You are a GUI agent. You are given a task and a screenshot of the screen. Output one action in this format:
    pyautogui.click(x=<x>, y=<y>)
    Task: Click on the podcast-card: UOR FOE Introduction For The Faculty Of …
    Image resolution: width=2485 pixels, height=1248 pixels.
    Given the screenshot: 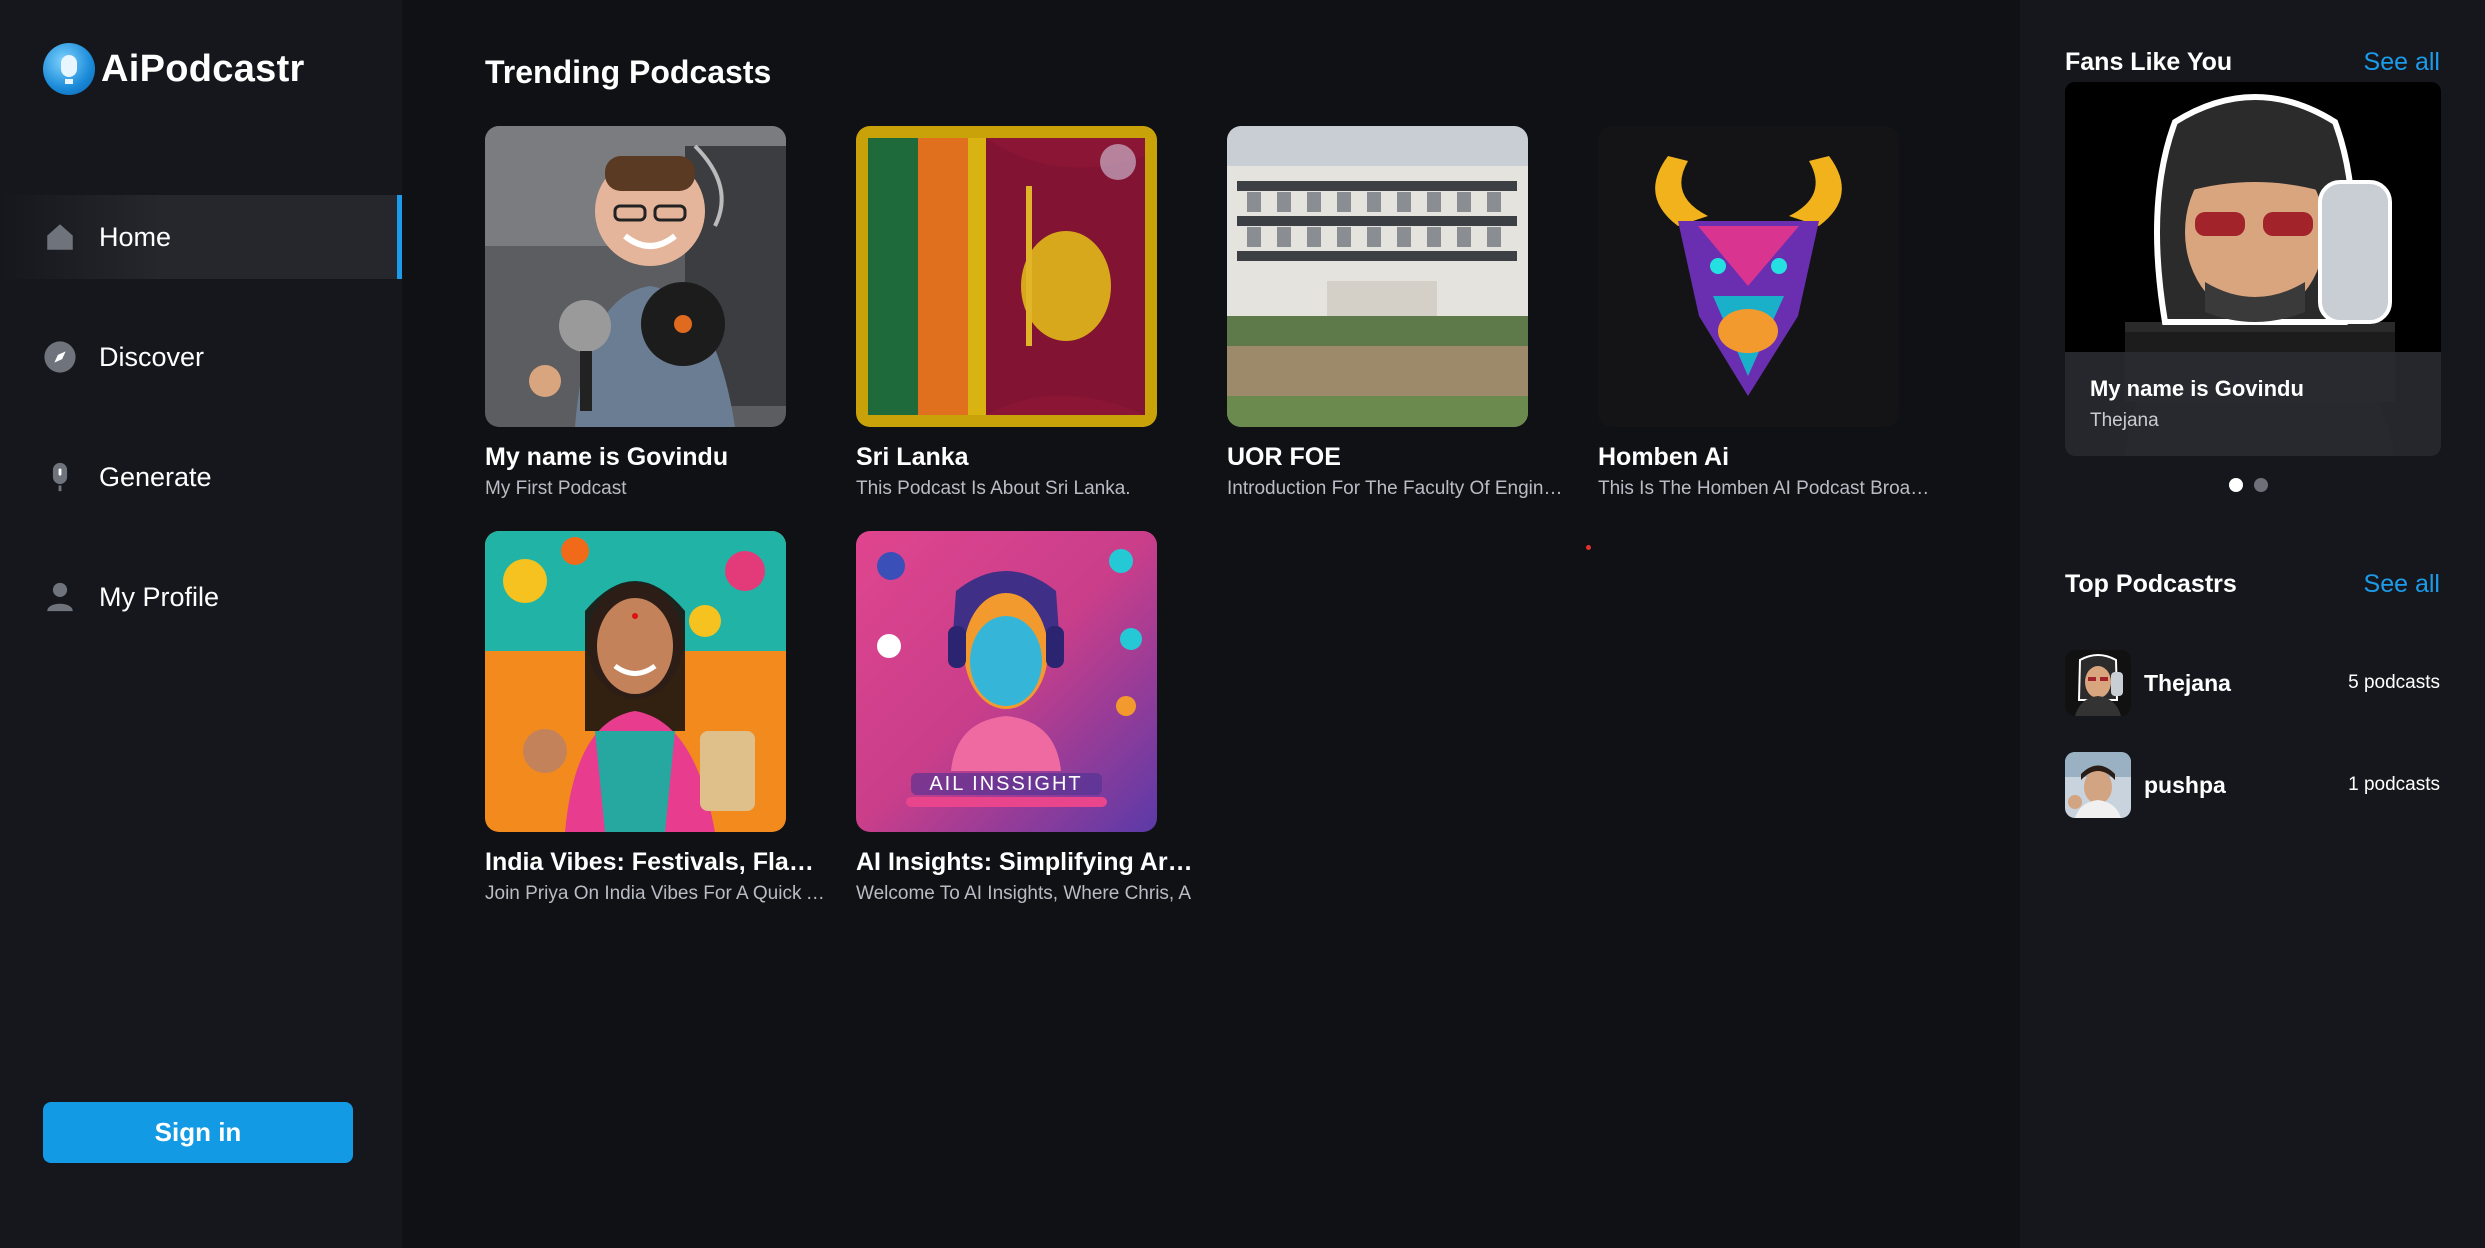 What is the action you would take?
    pyautogui.click(x=1397, y=313)
    